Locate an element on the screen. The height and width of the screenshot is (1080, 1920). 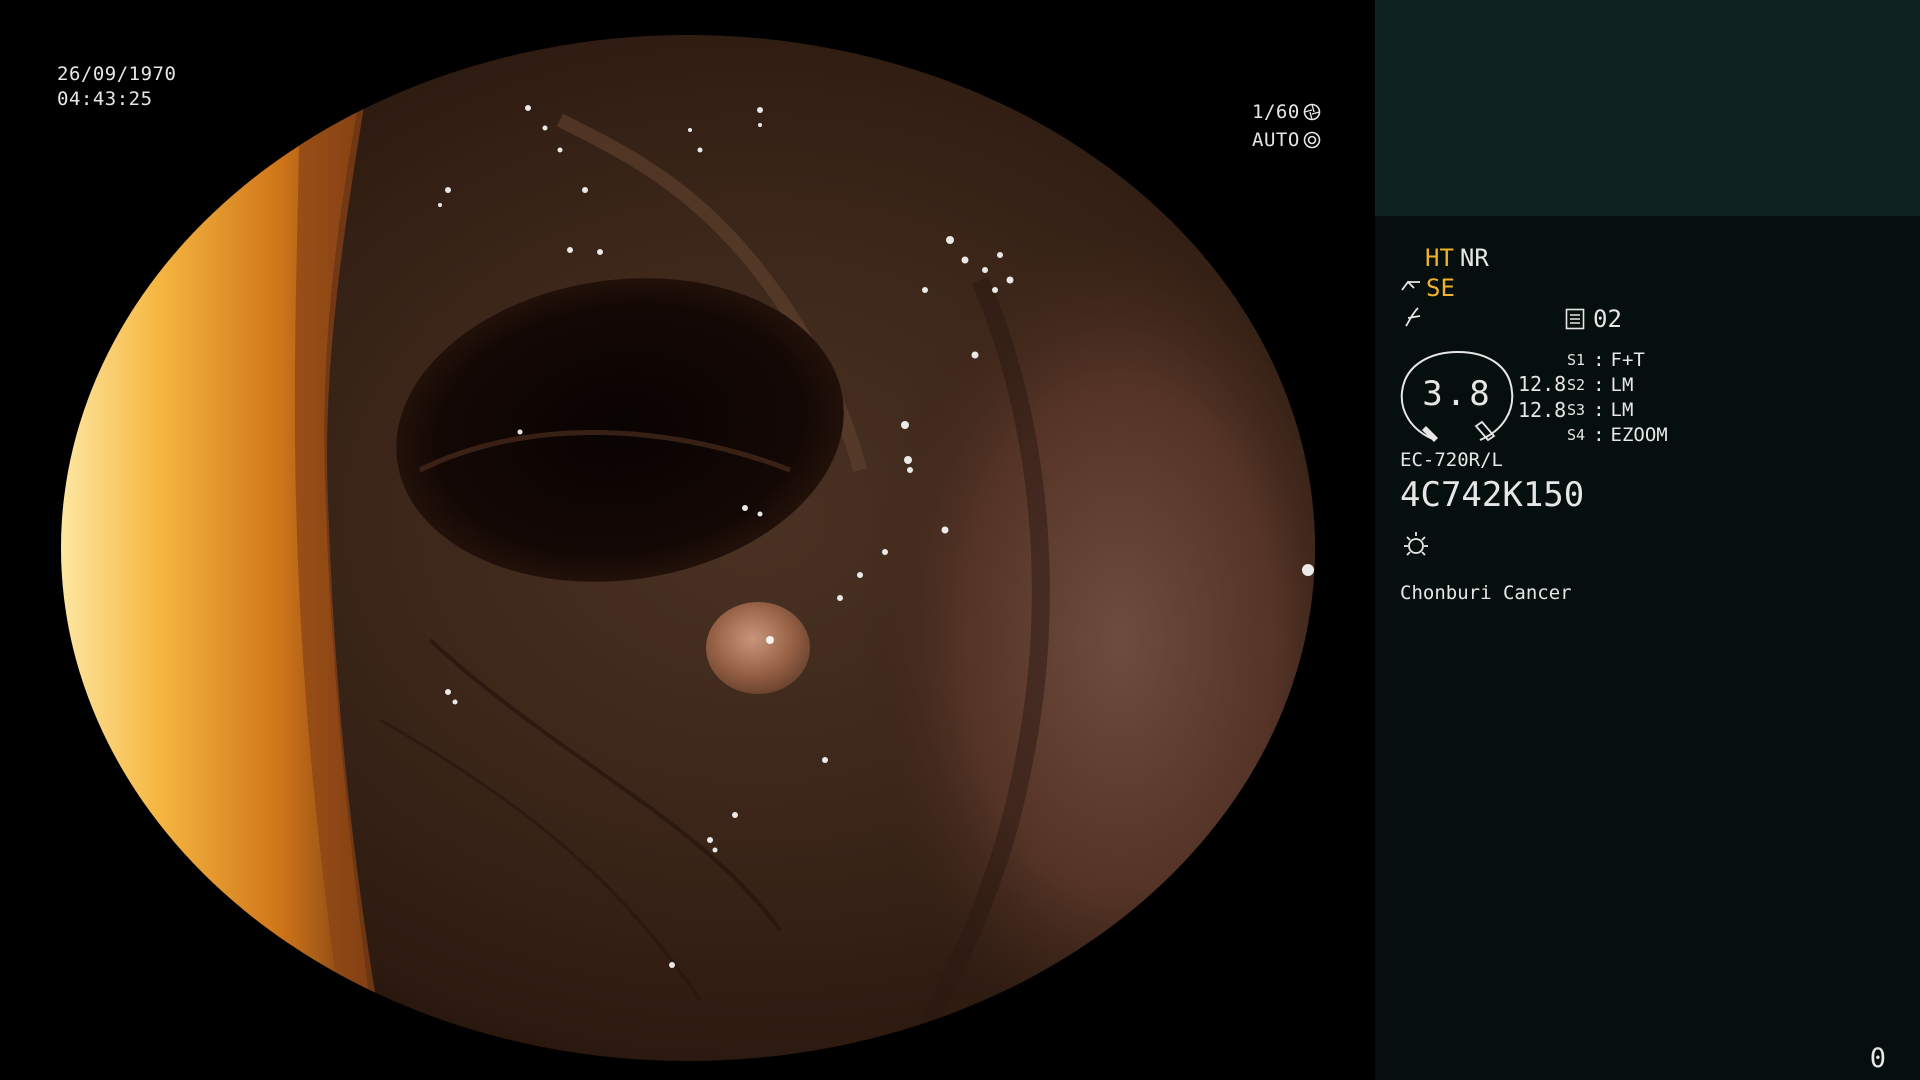
scope-model: EC-720R/L is located at coordinates (1451, 460).